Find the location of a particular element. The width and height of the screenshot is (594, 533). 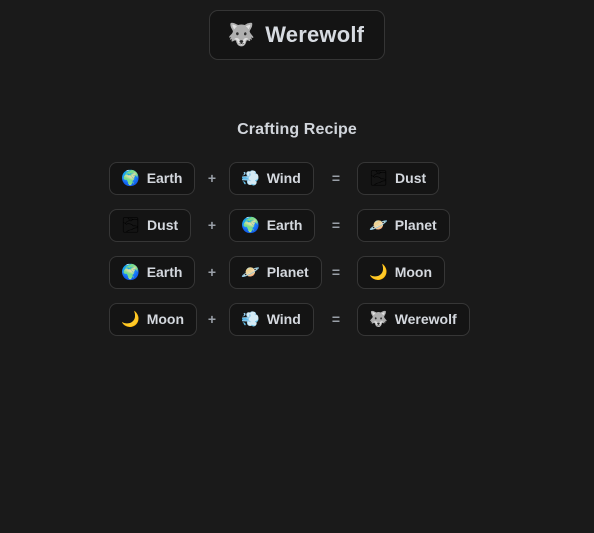

ingredient-label: Planet is located at coordinates (287, 272).